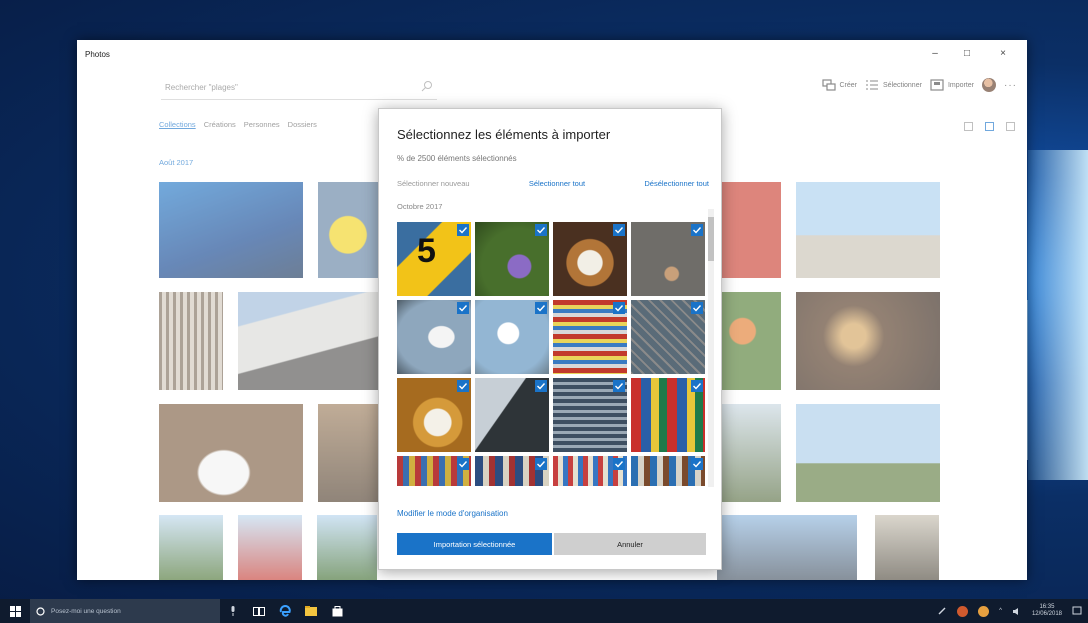 The width and height of the screenshot is (1088, 623). I want to click on more-options-button: ···, so click(1010, 85).